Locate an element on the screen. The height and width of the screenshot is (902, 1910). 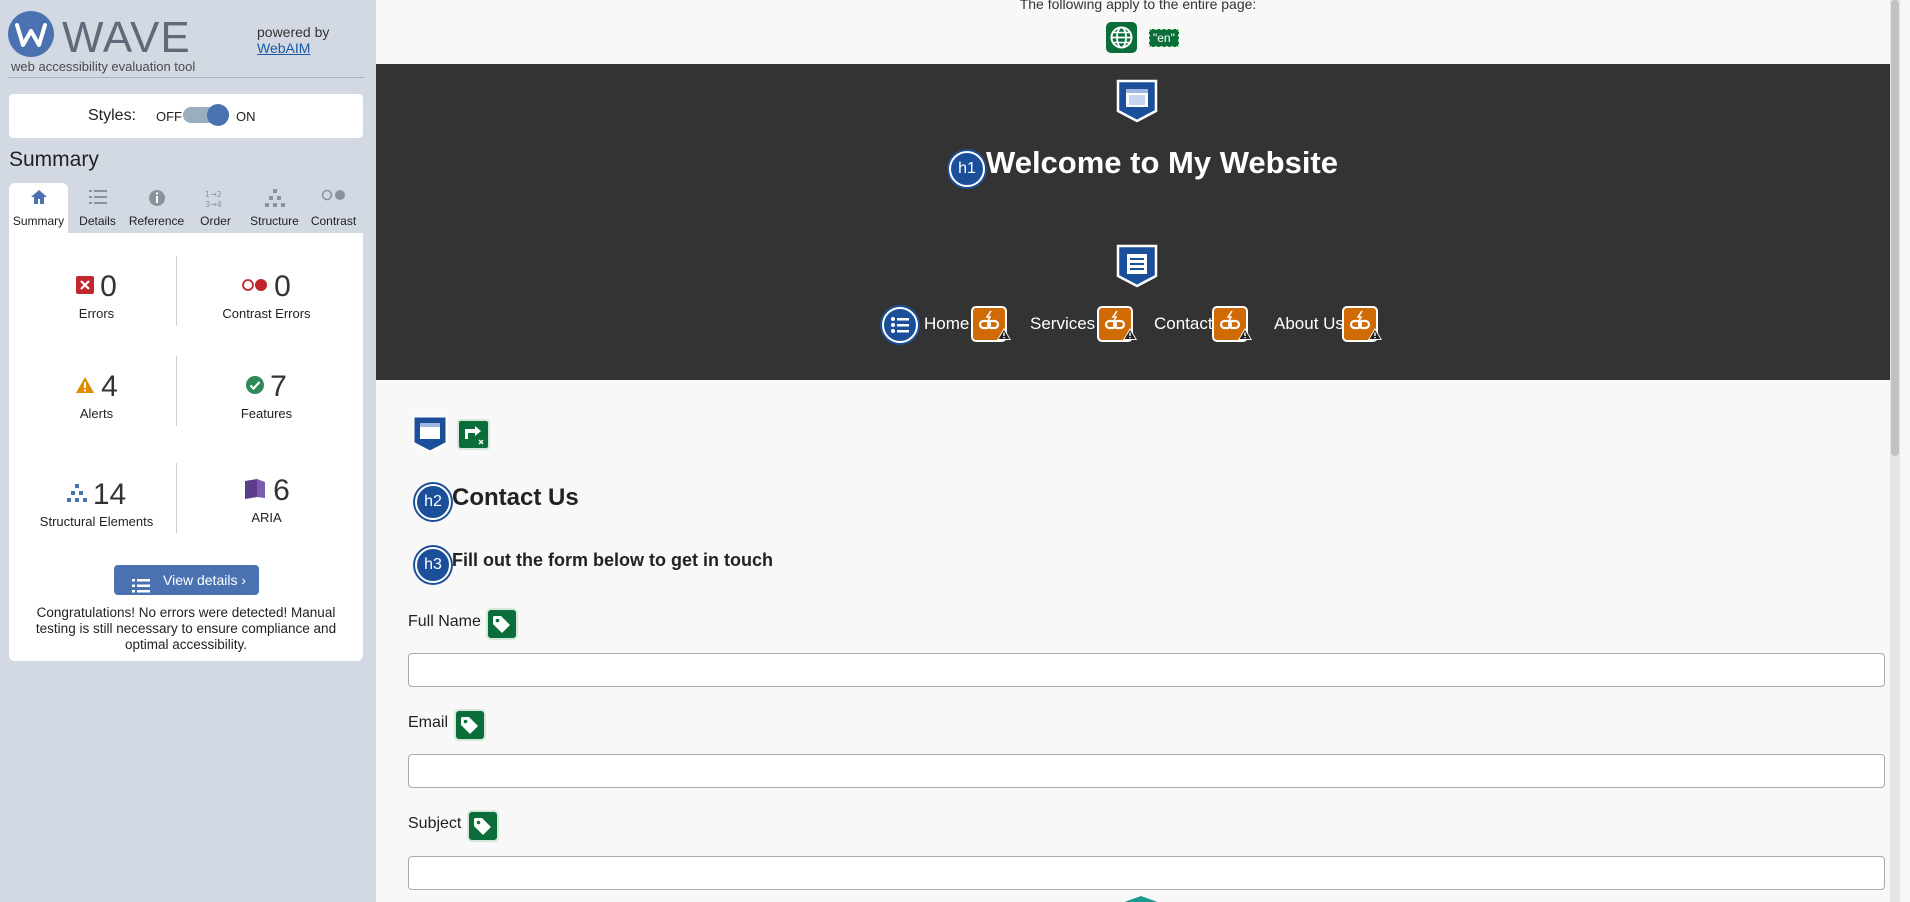
unordered-list-icon is located at coordinates (900, 325).